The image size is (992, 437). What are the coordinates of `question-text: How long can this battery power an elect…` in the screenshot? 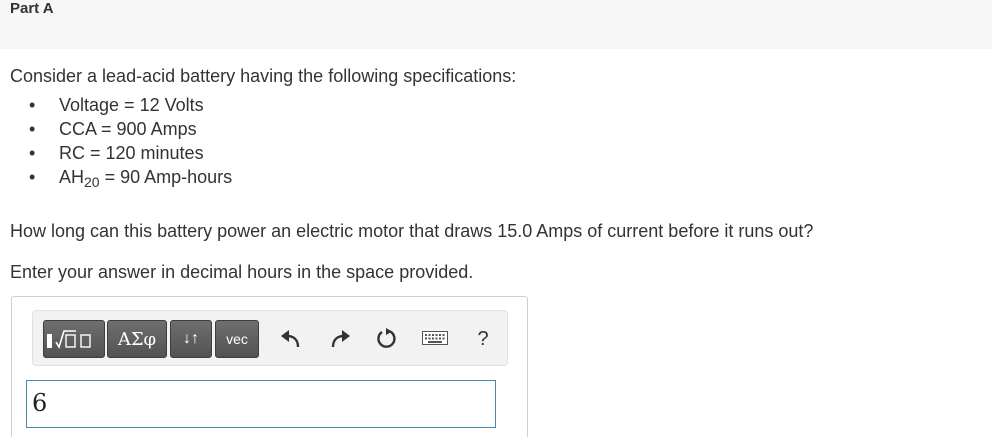 It's located at (412, 231).